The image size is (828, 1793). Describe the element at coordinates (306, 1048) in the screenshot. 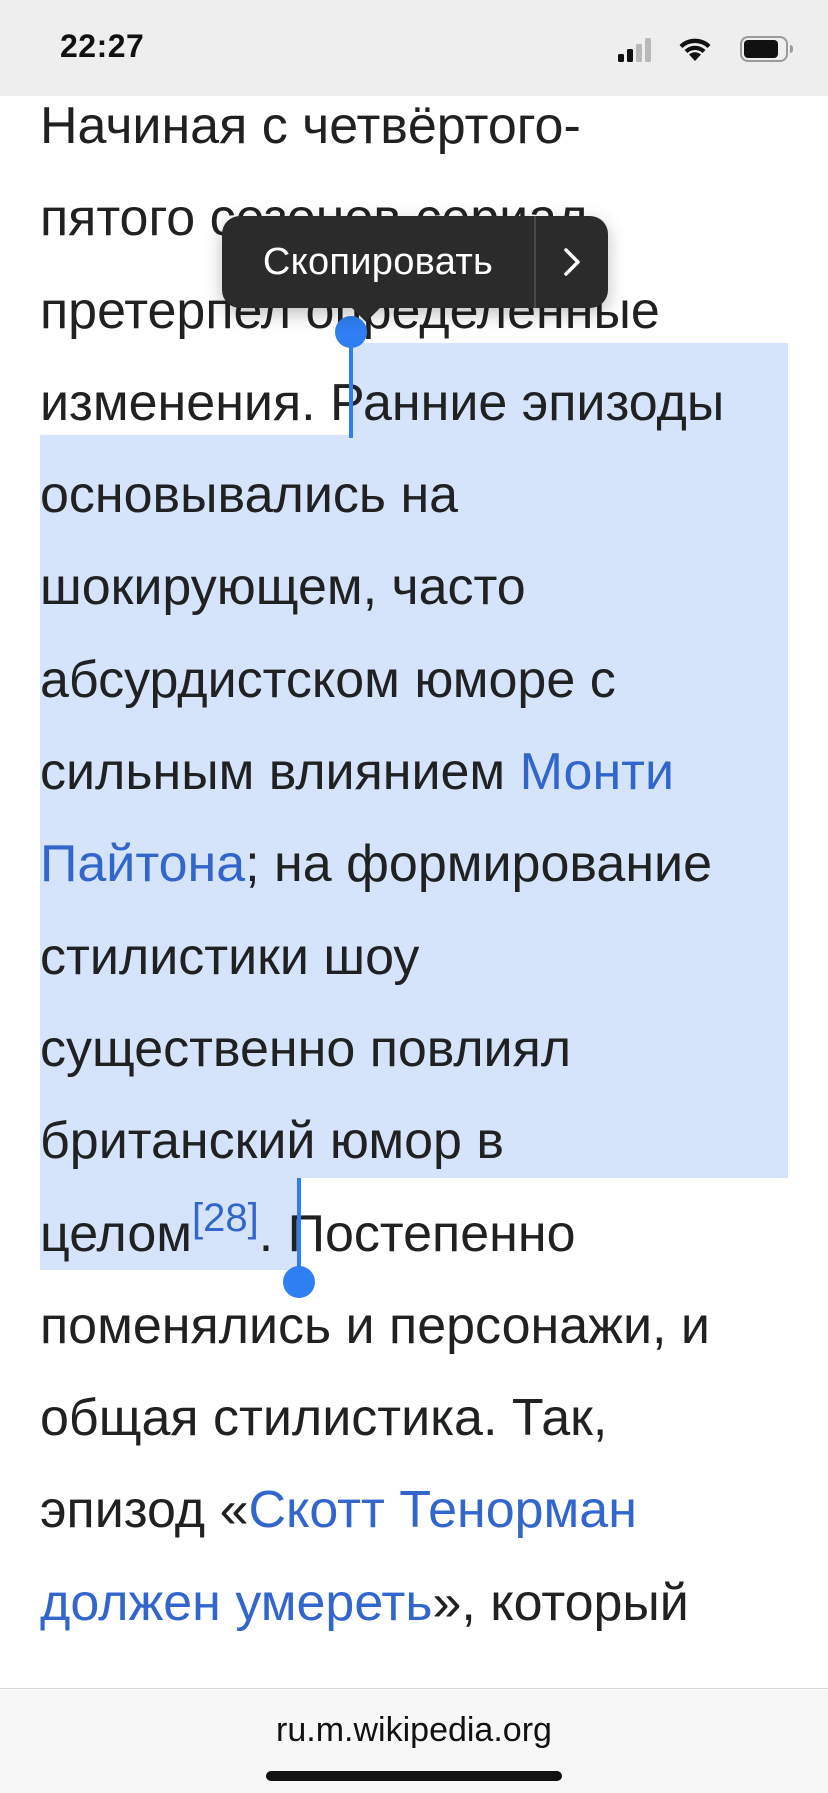

I see `article-line: существенно повлиял` at that location.